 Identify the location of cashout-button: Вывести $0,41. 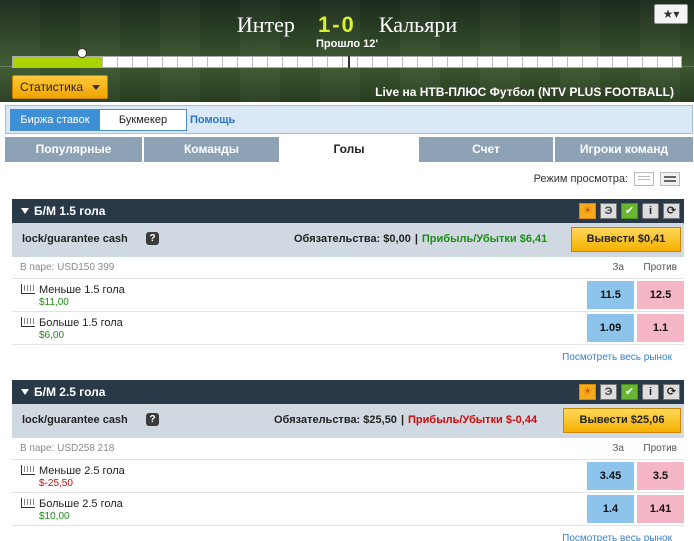
(626, 239).